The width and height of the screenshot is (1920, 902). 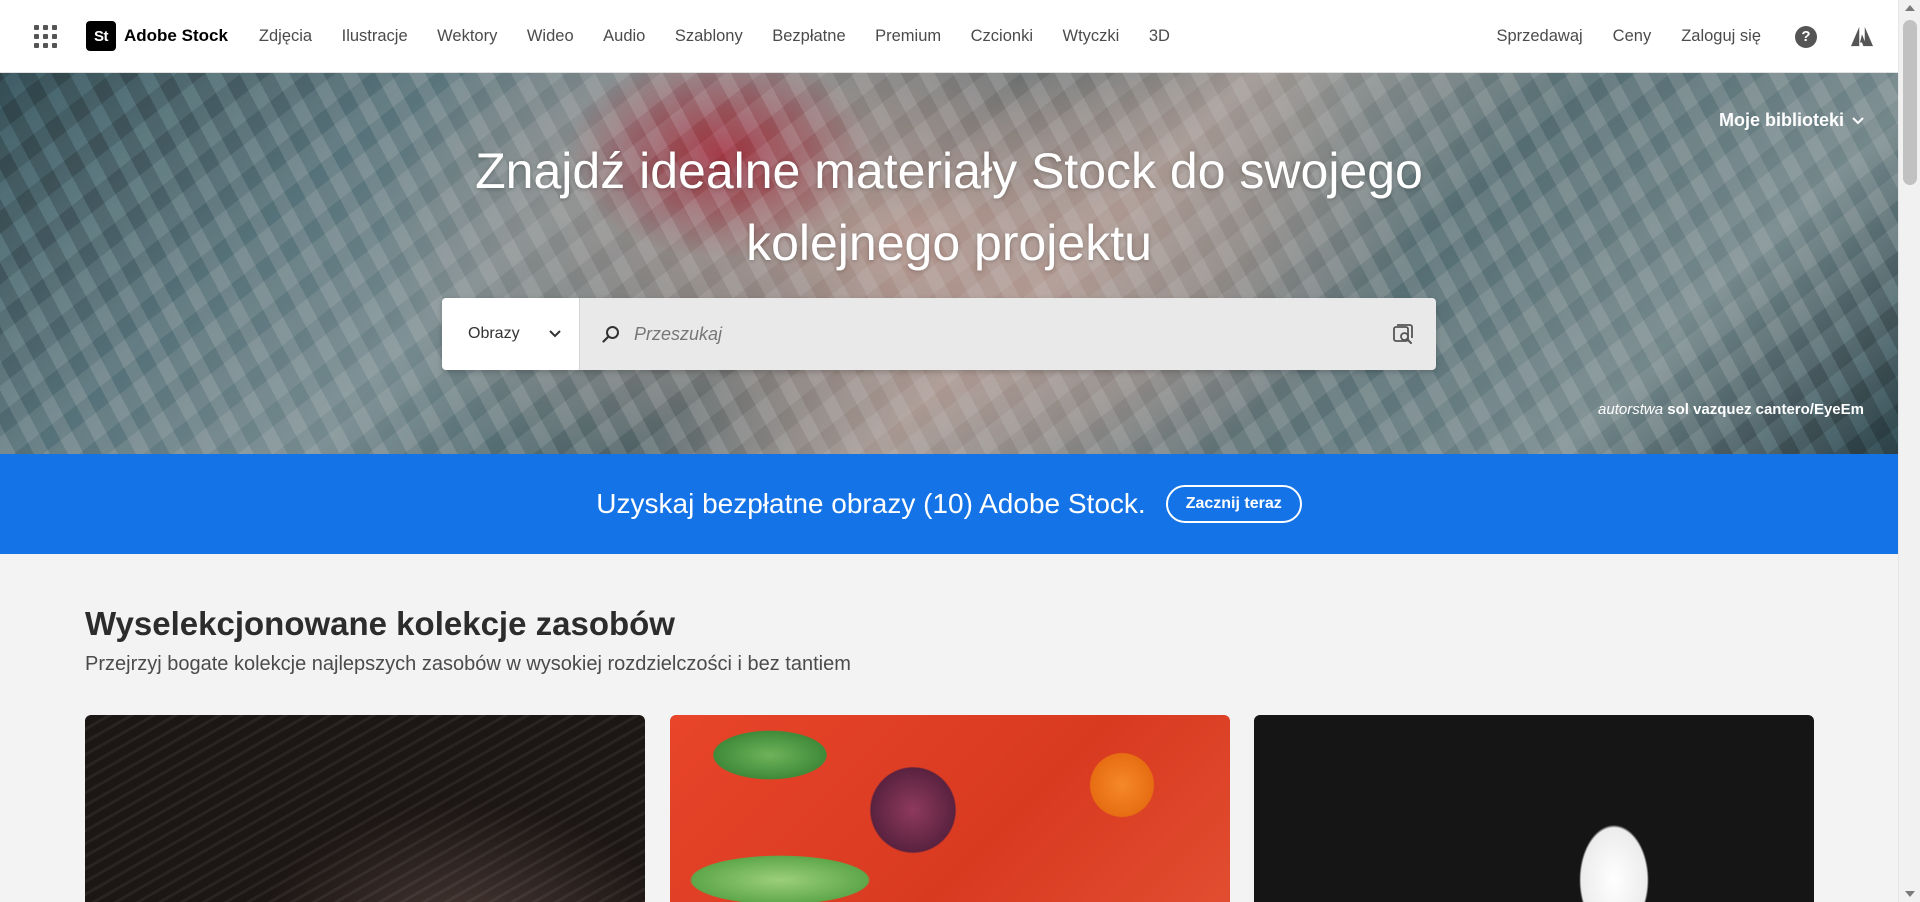 I want to click on nav-item-templates: Szablony, so click(x=709, y=36).